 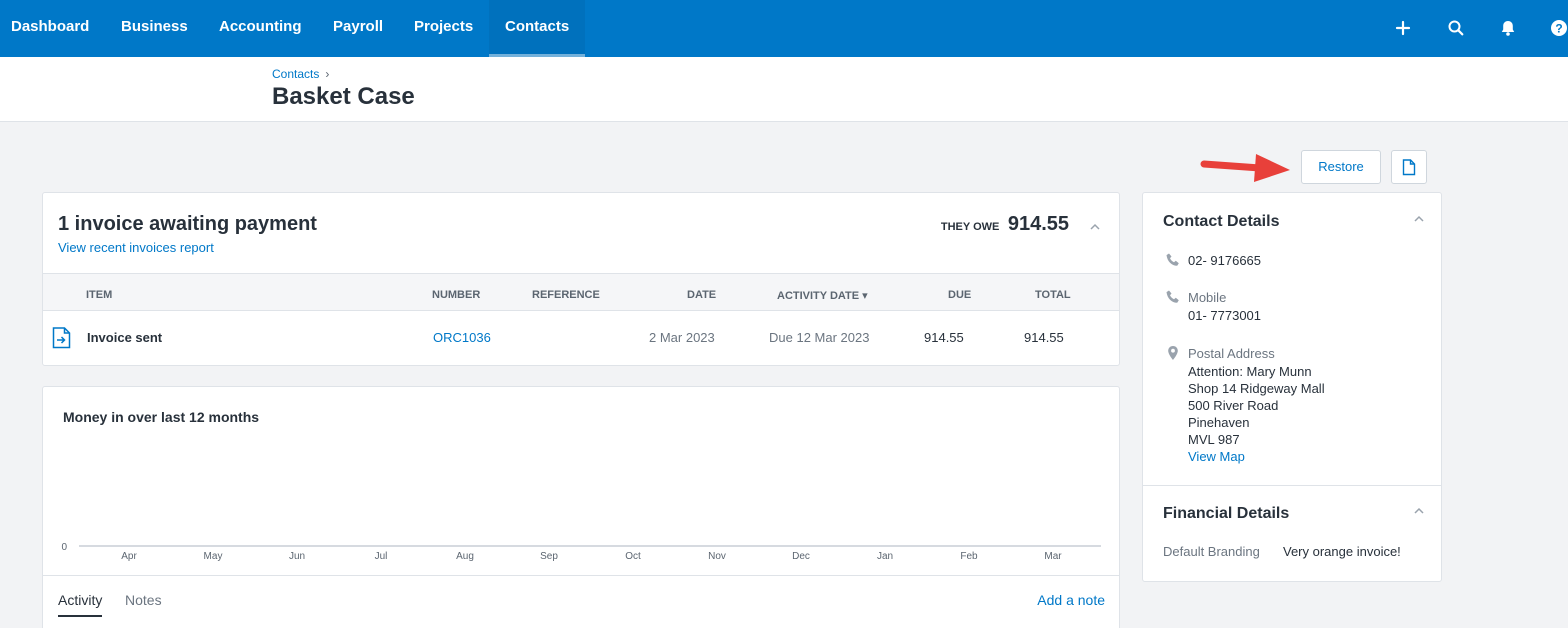 What do you see at coordinates (99, 295) in the screenshot?
I see `col-item: ITEM` at bounding box center [99, 295].